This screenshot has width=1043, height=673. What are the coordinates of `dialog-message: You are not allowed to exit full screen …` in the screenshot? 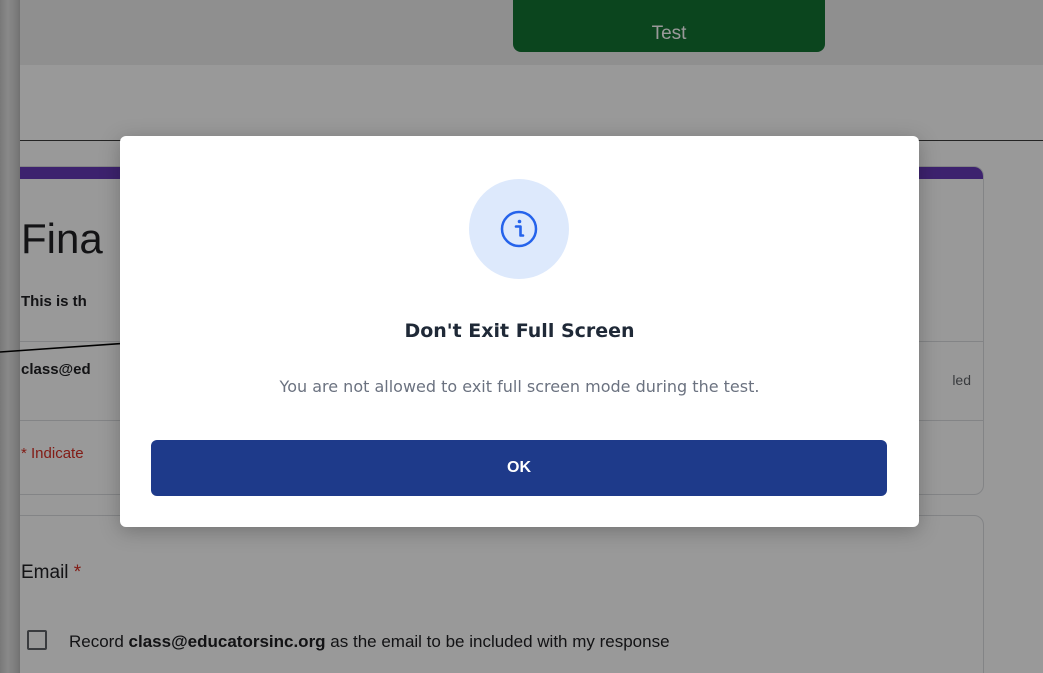 It's located at (519, 386).